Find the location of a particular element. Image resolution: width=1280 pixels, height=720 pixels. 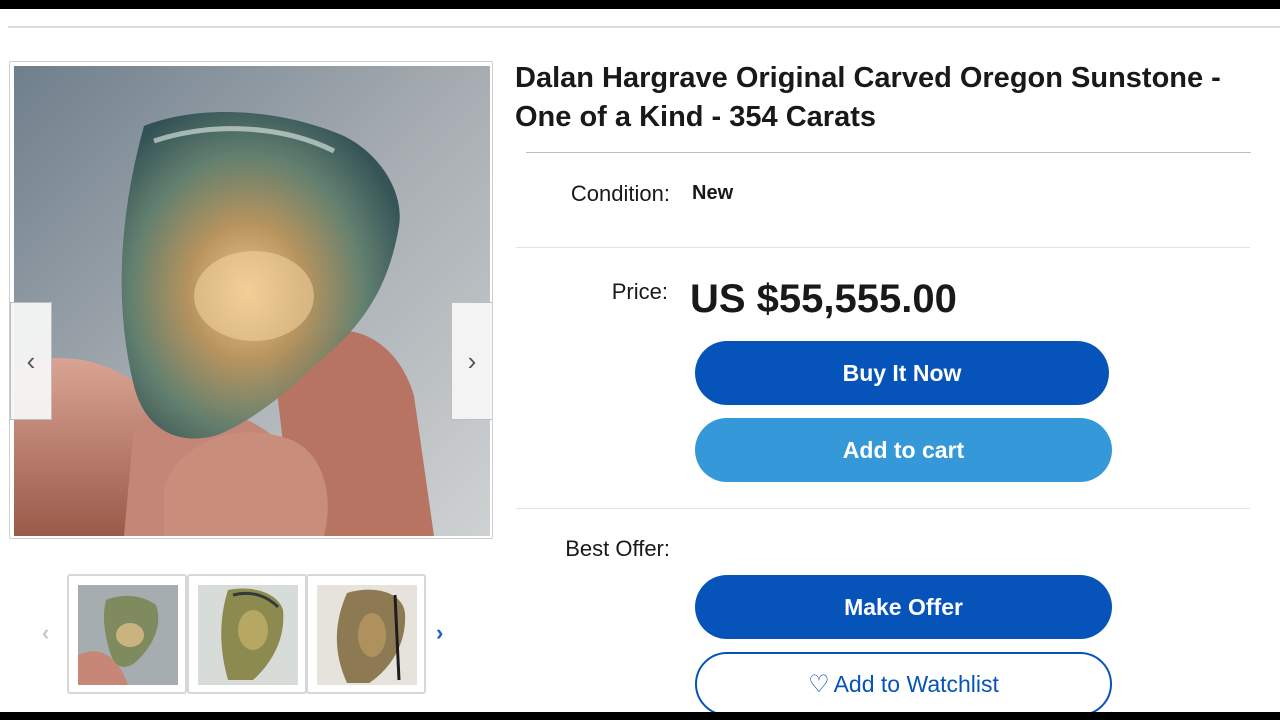

add-to-watchlist-button: ♡ Add to Watchlist is located at coordinates (903, 684).